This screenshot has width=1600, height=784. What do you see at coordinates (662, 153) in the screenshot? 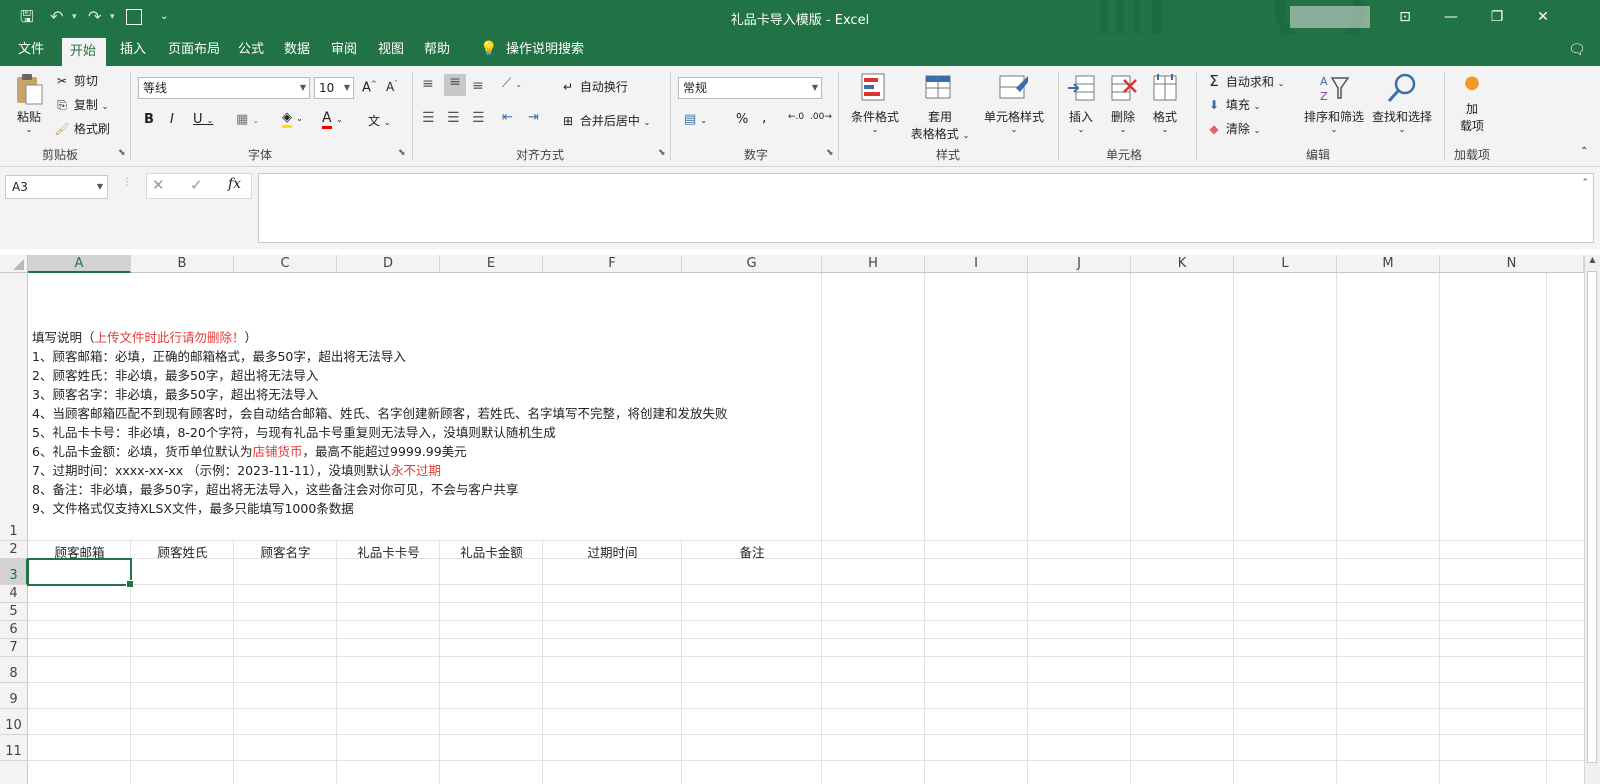
I see `alignment-launcher-icon: ⬊` at bounding box center [662, 153].